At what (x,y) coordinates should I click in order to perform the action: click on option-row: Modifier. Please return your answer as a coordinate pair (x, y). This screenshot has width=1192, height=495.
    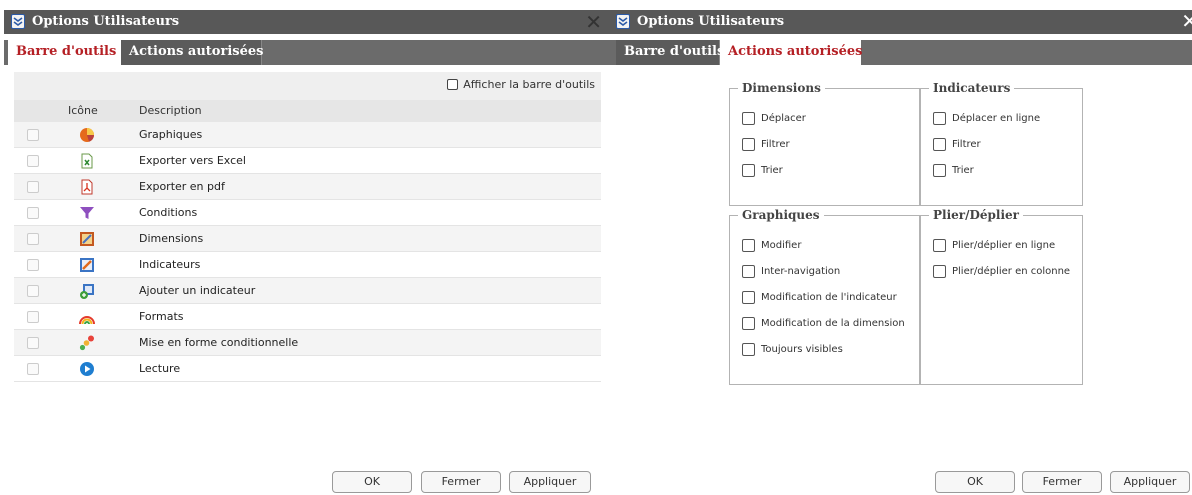
    Looking at the image, I should click on (771, 245).